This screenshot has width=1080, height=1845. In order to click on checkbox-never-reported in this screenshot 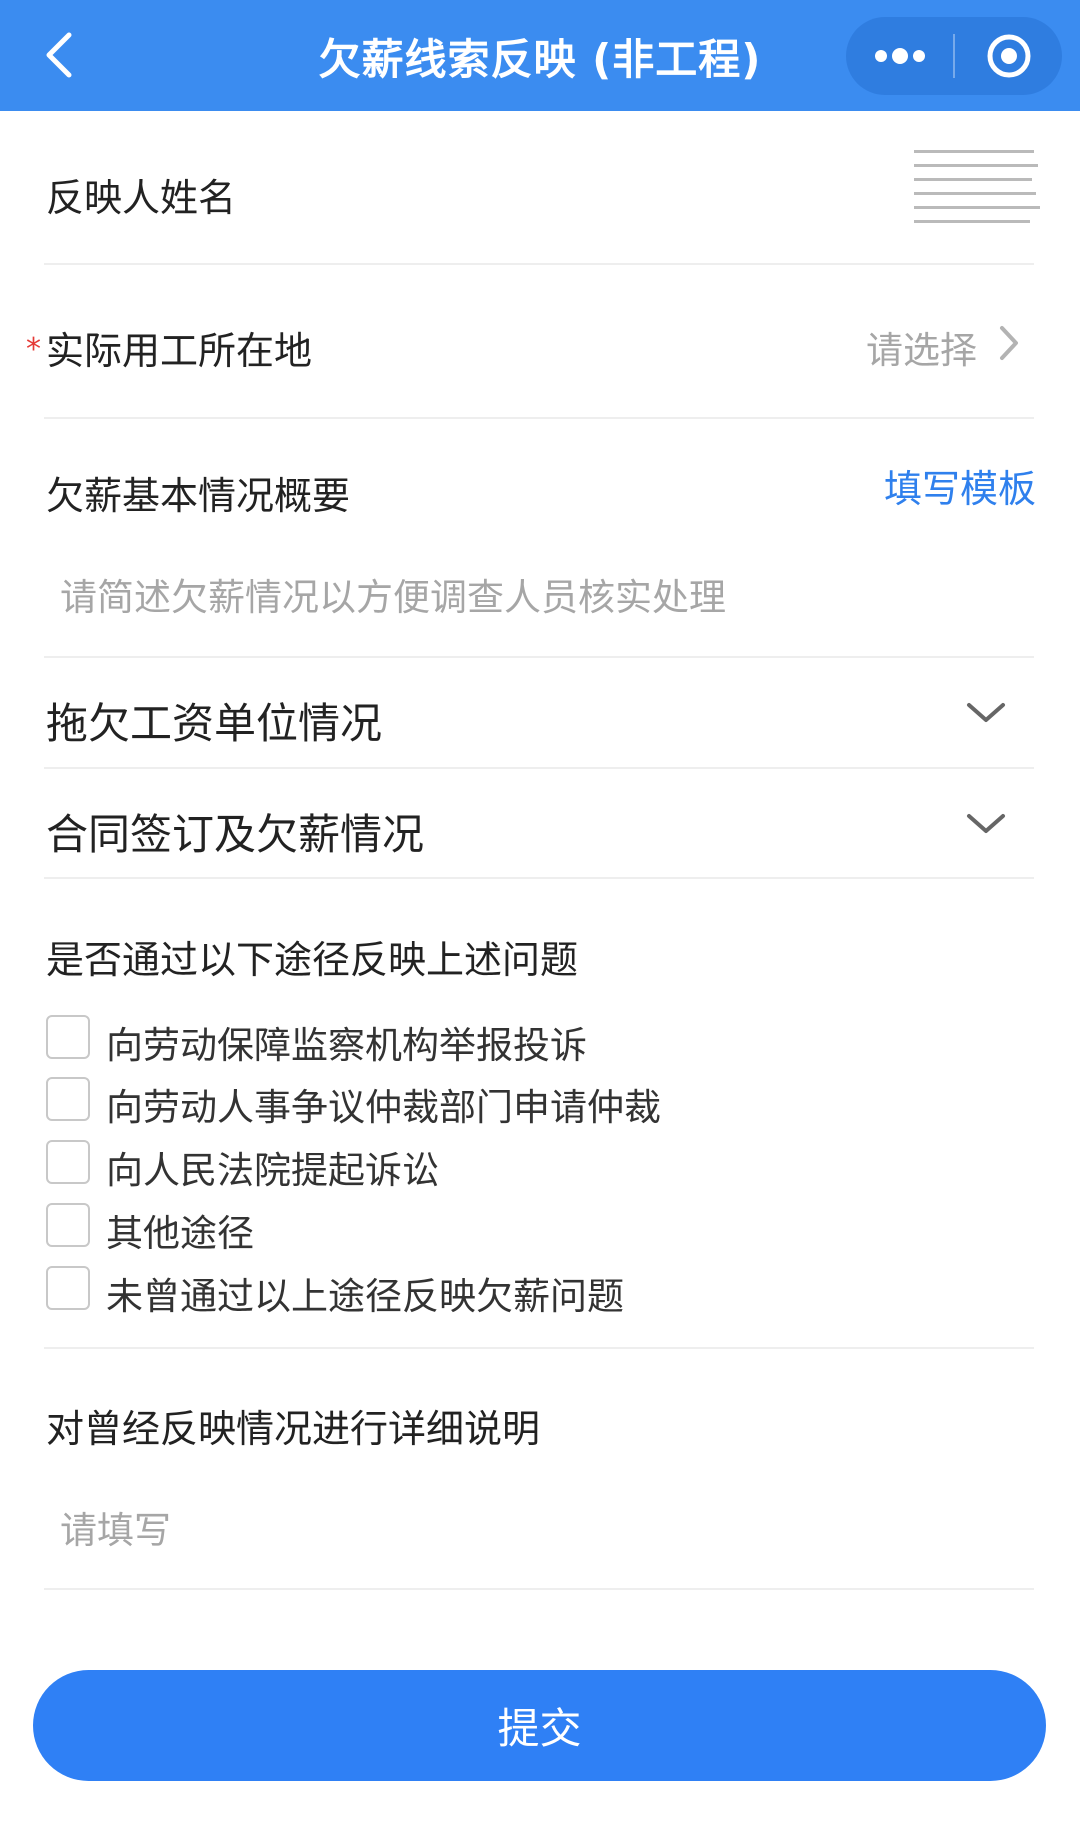, I will do `click(68, 1288)`.